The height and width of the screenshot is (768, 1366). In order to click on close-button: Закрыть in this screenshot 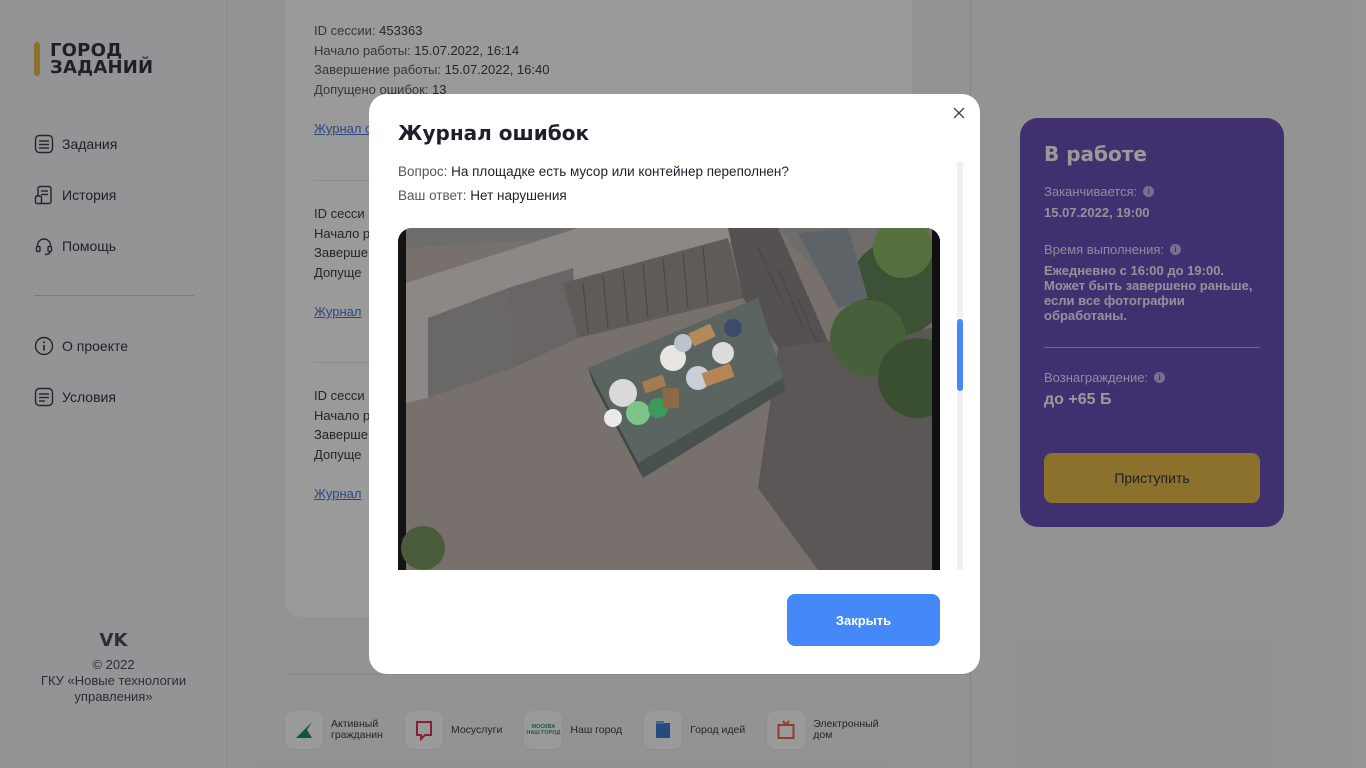, I will do `click(863, 620)`.